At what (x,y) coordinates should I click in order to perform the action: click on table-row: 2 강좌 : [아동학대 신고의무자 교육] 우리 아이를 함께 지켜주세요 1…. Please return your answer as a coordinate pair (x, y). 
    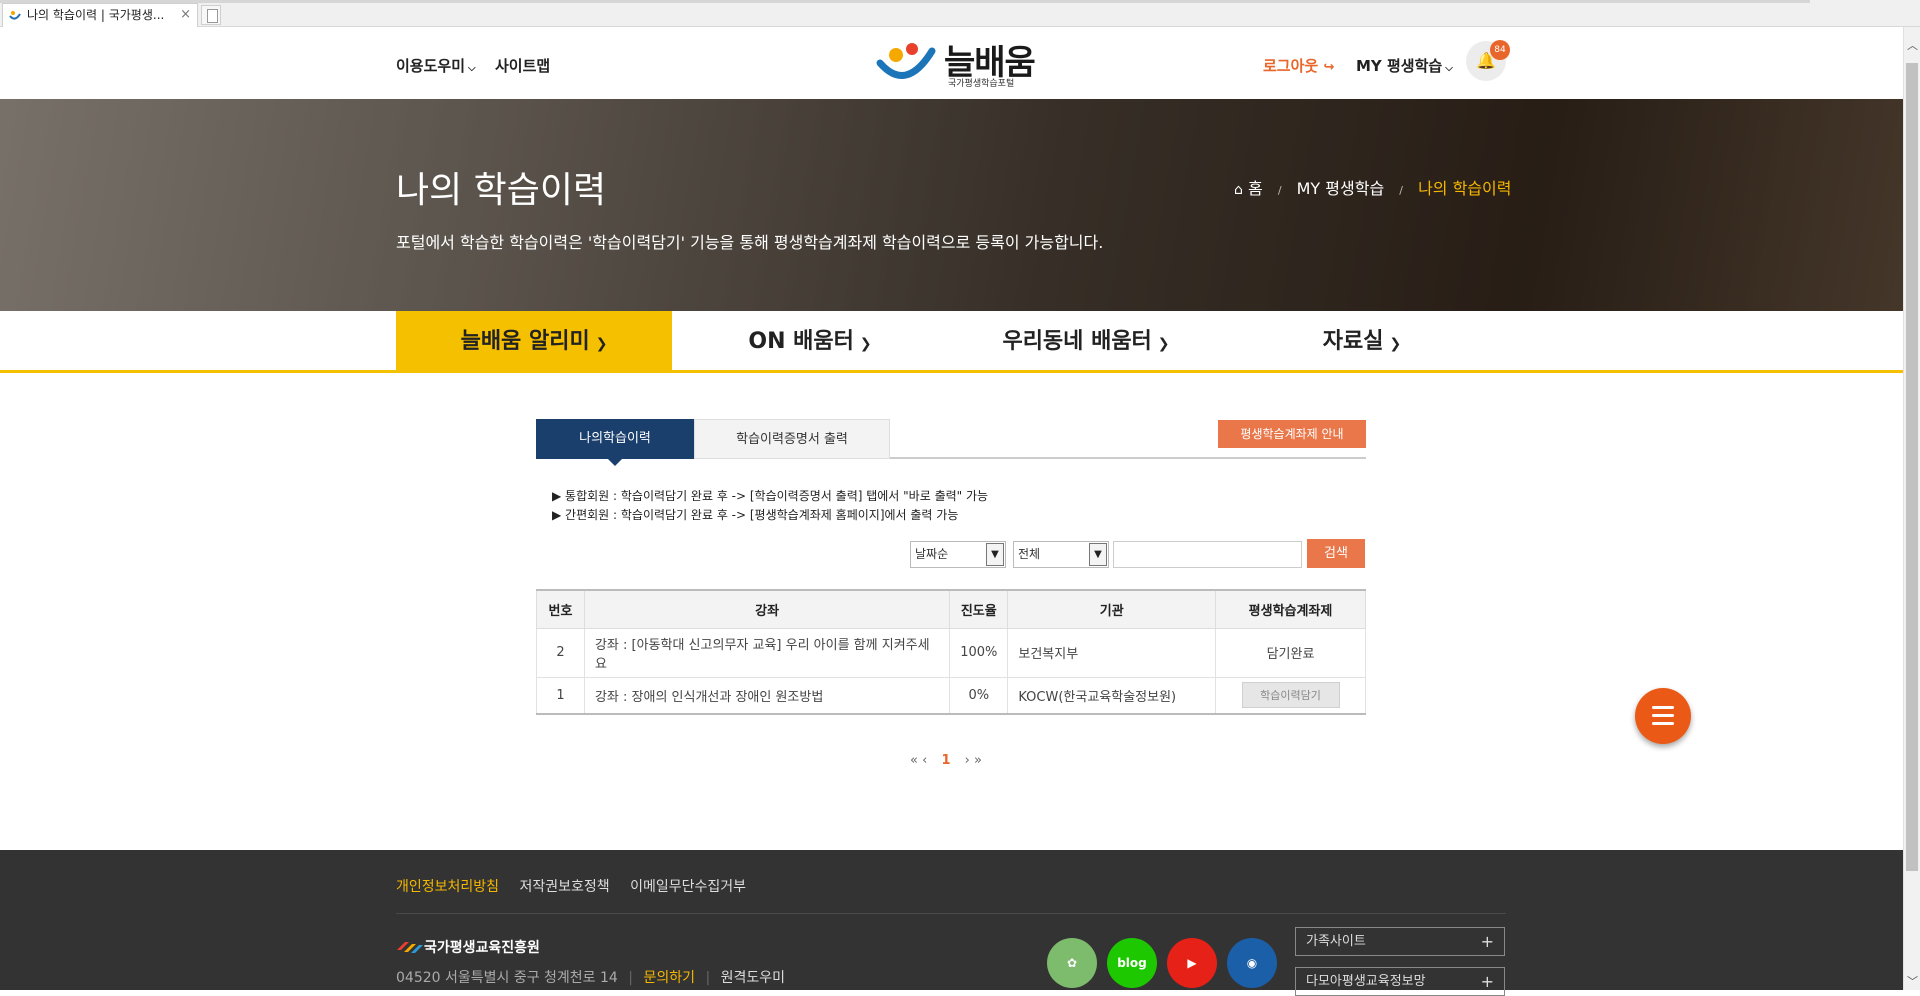
    Looking at the image, I should click on (951, 652).